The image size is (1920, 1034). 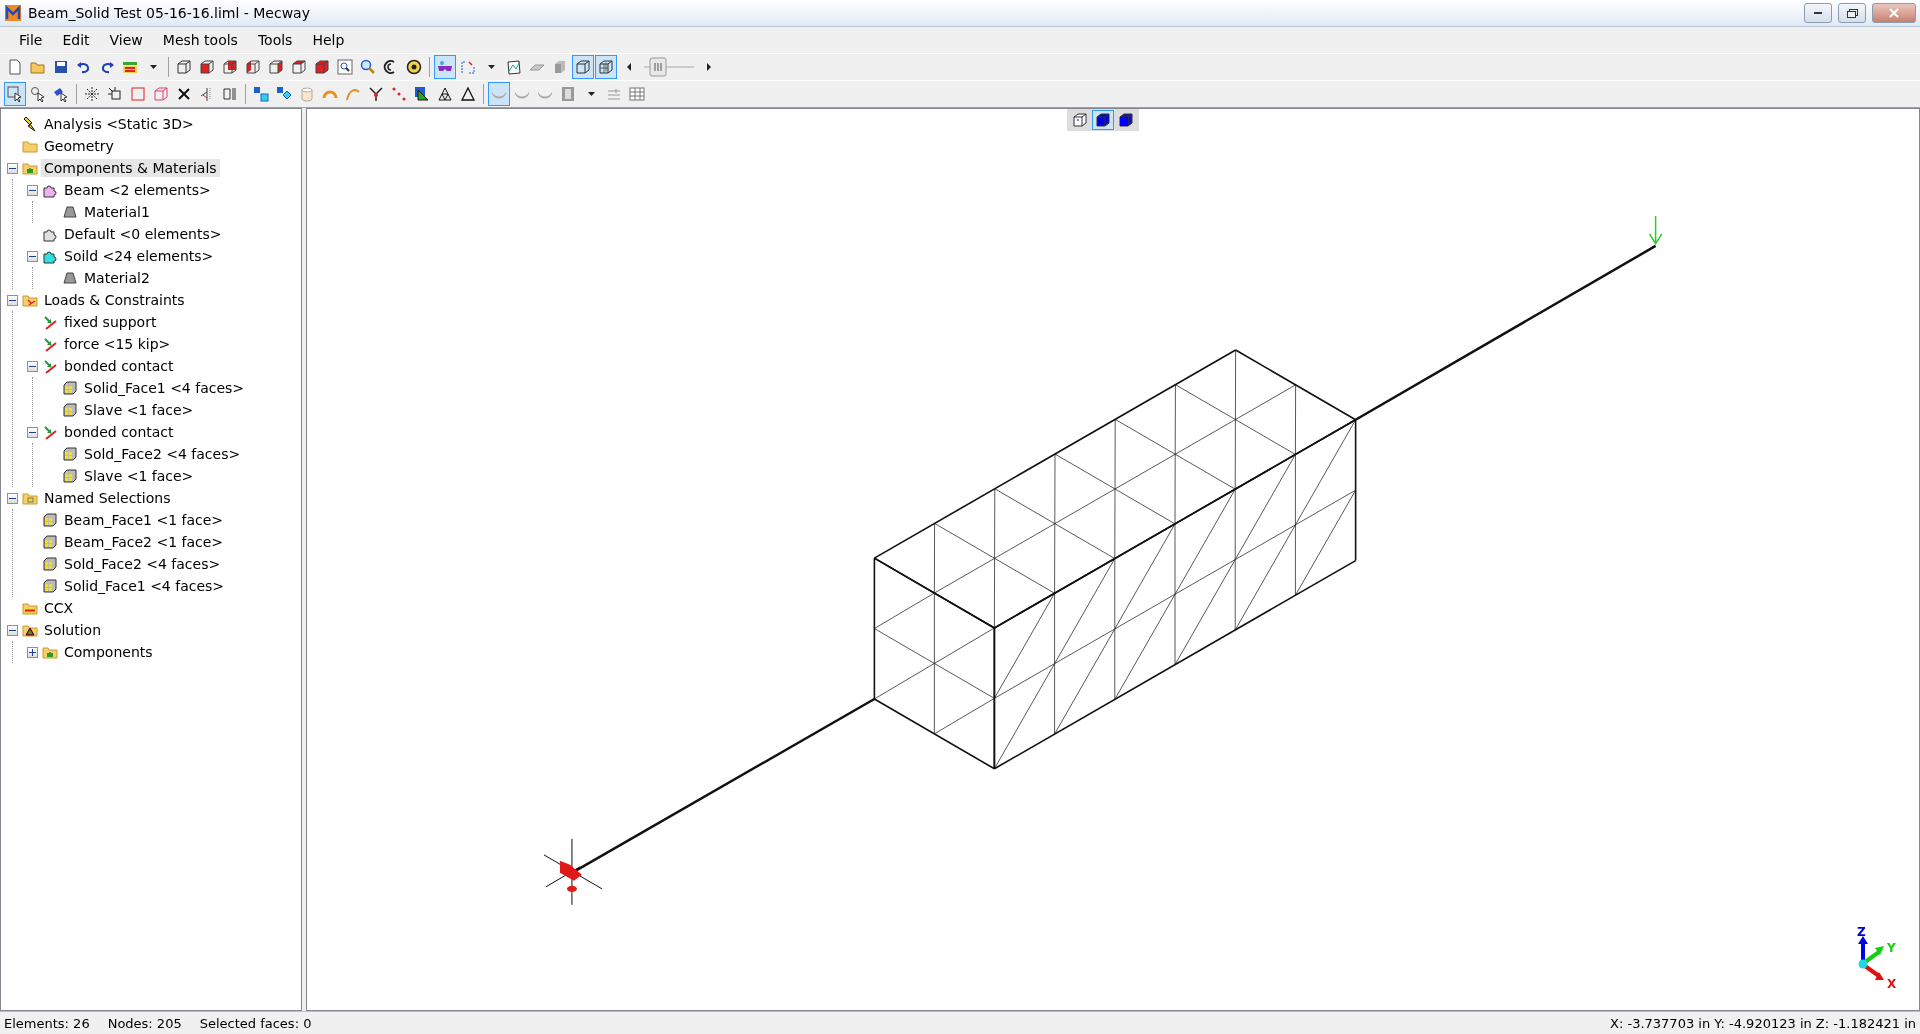 I want to click on nodes-diamond-icon, so click(x=284, y=94).